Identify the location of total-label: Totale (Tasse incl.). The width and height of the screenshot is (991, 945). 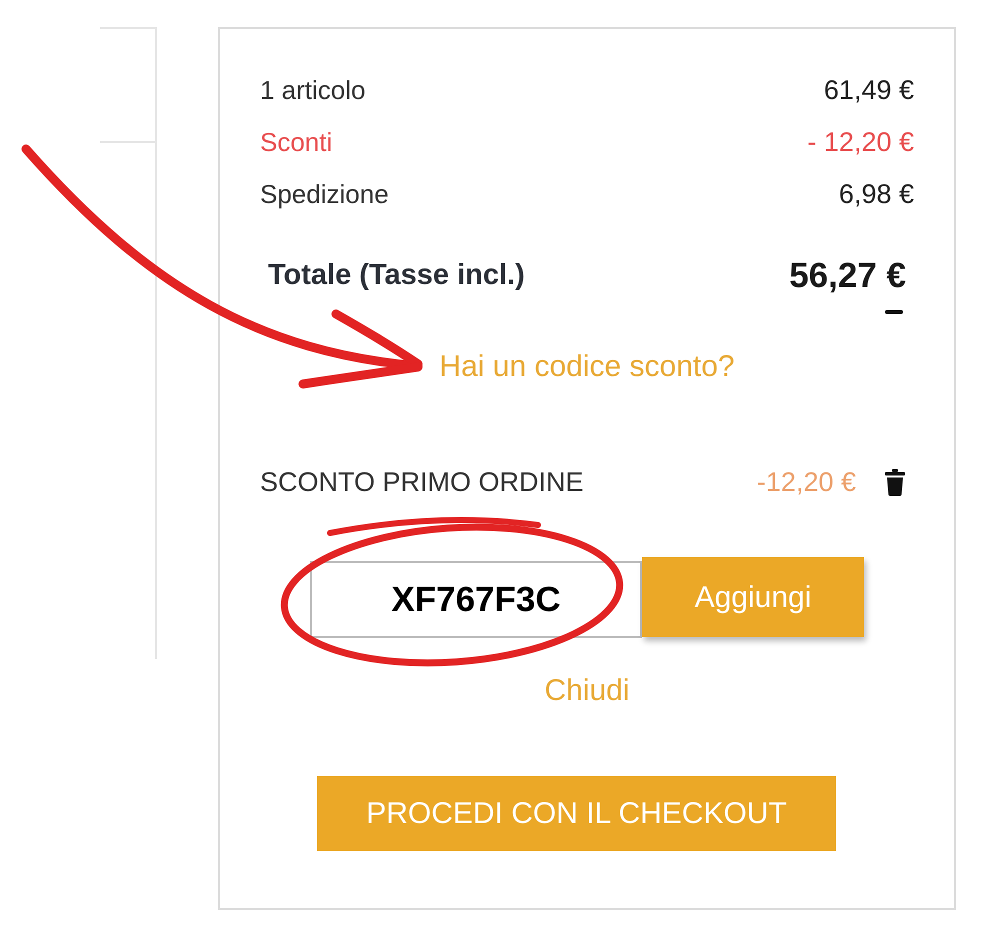
(396, 276).